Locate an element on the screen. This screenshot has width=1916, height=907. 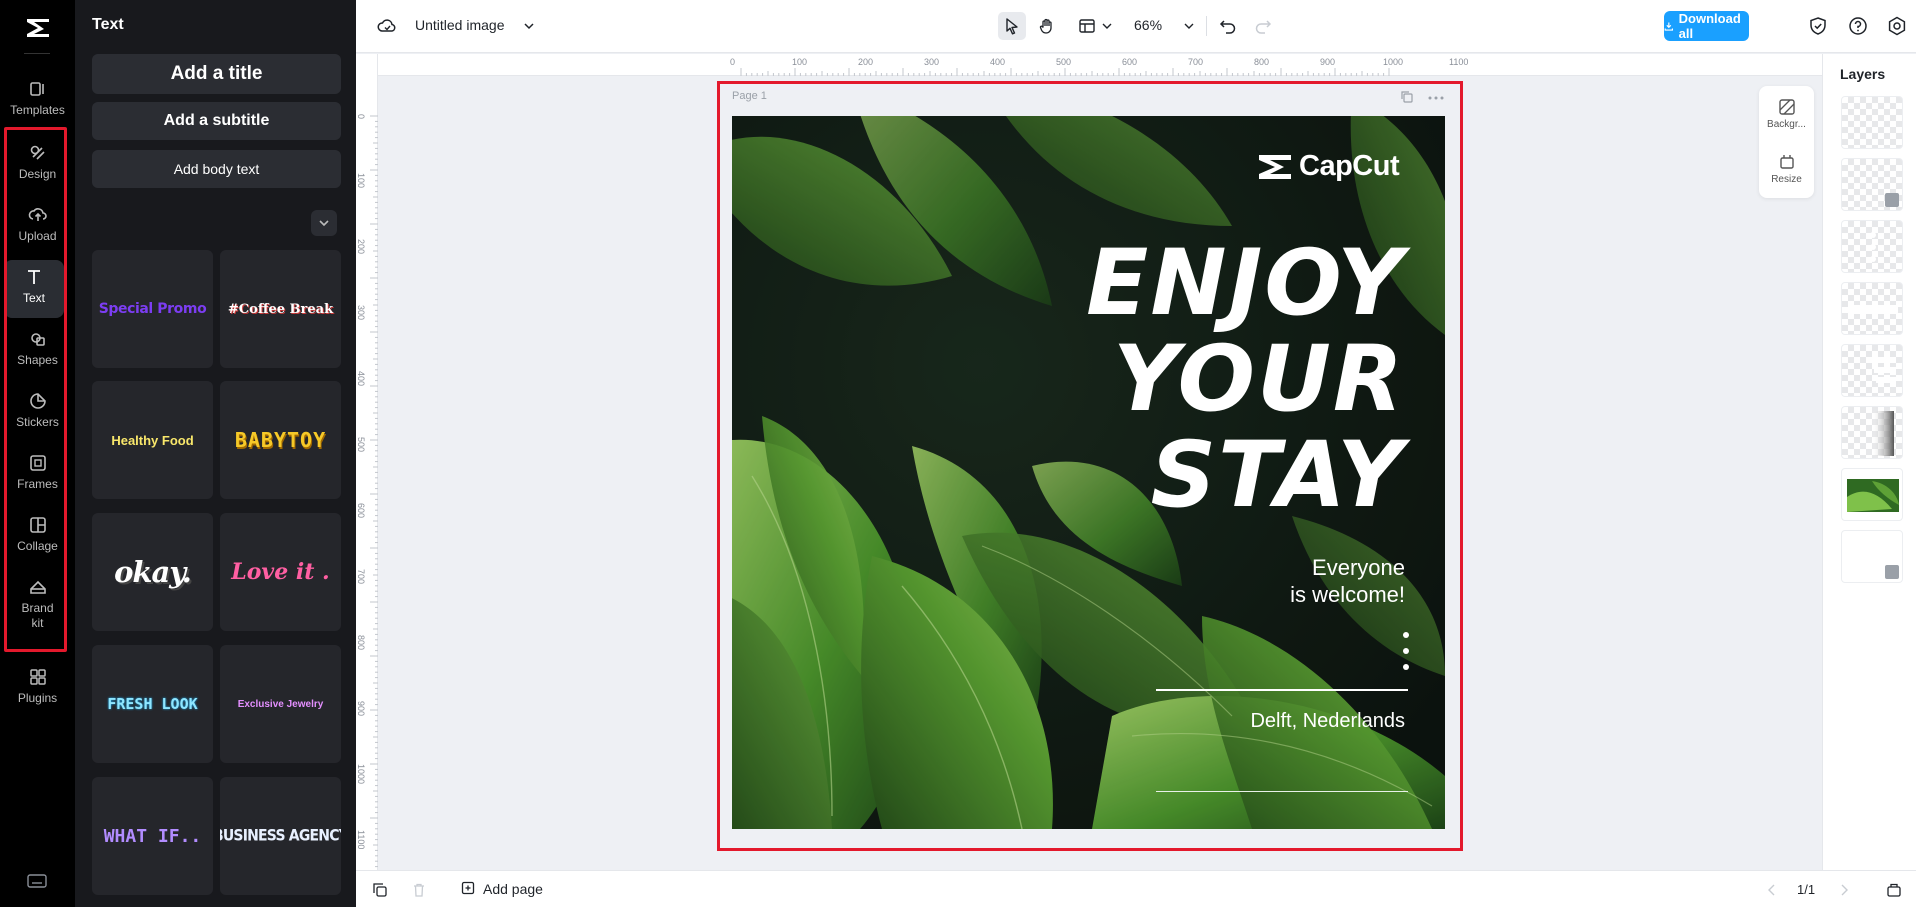
resize-tool-button: Resize is located at coordinates (1786, 169).